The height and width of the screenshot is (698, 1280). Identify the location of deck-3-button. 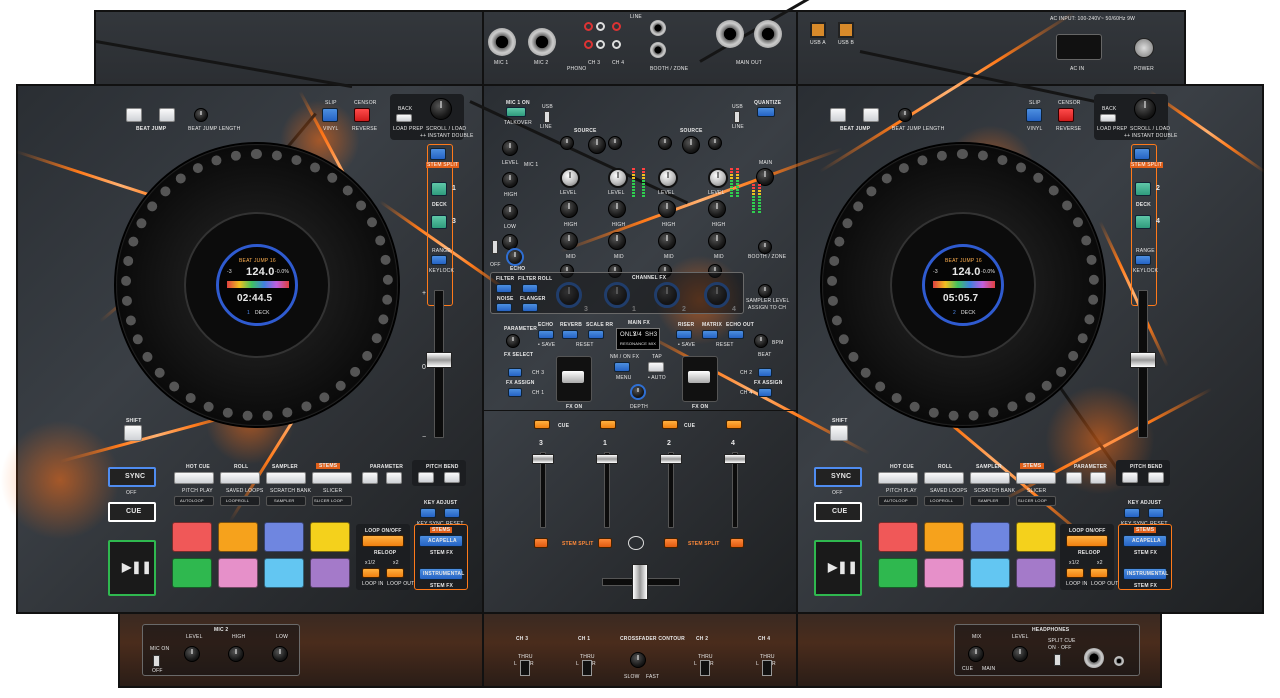
(439, 222).